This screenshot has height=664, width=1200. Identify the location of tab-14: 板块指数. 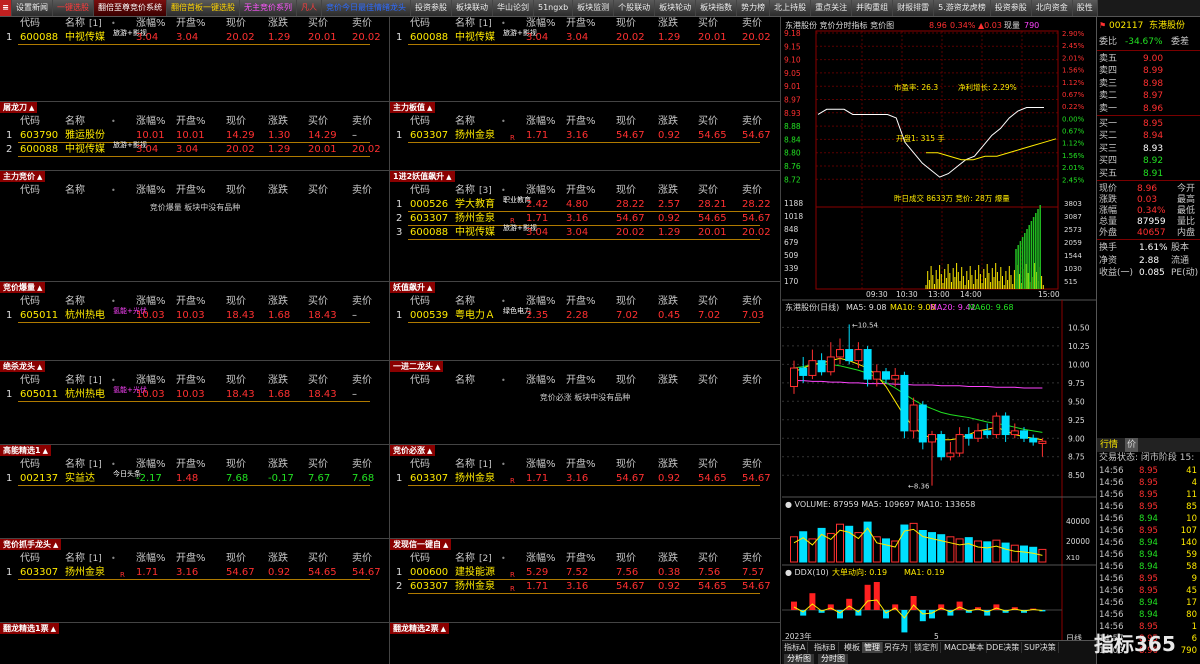
(717, 8).